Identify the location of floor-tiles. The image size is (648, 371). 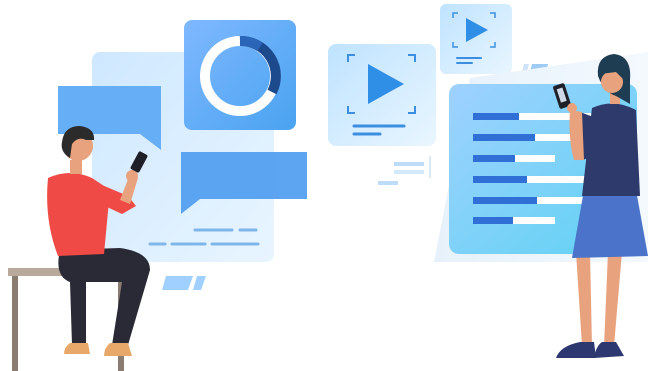
(184, 283).